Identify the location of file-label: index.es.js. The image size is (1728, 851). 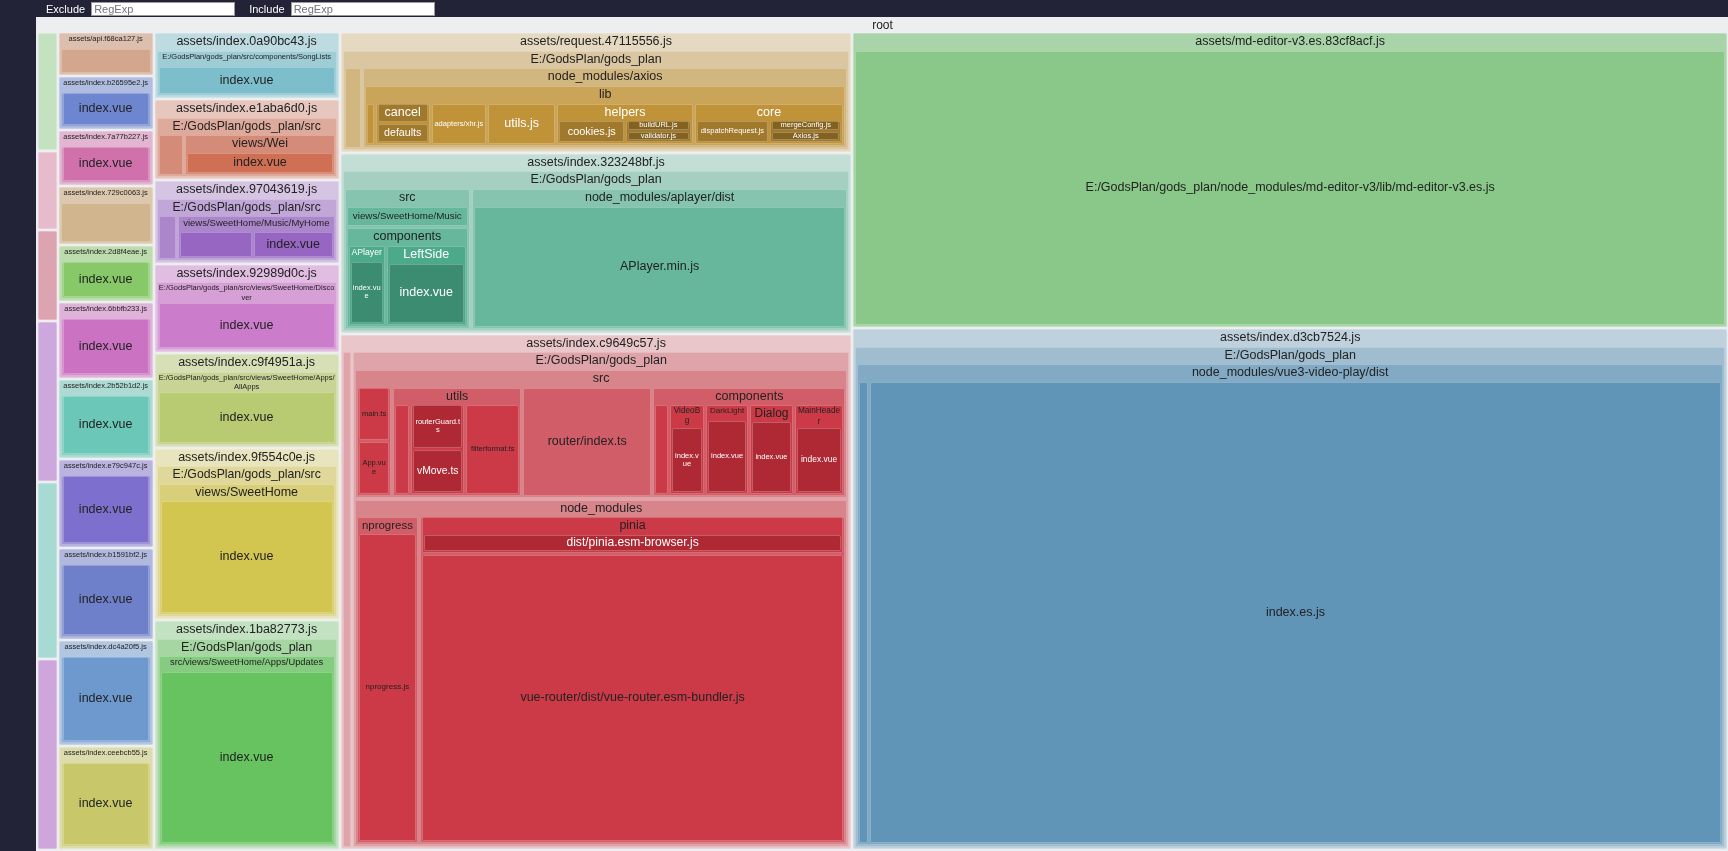
(1295, 612).